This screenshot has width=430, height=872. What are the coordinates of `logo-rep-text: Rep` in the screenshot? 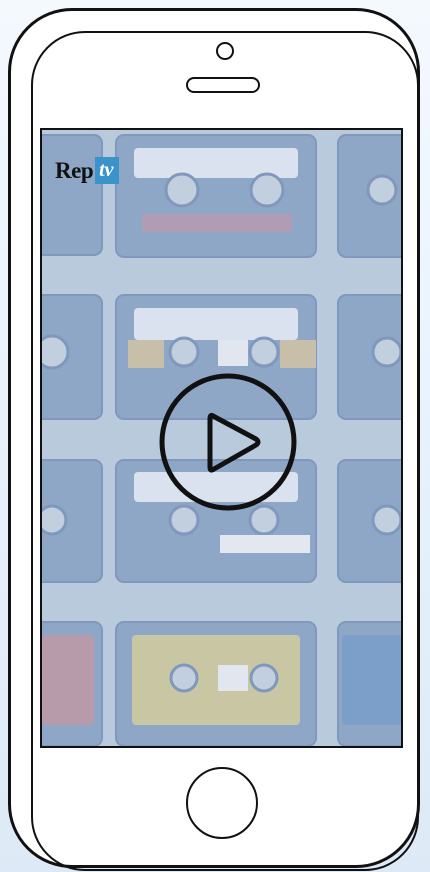 It's located at (74, 170).